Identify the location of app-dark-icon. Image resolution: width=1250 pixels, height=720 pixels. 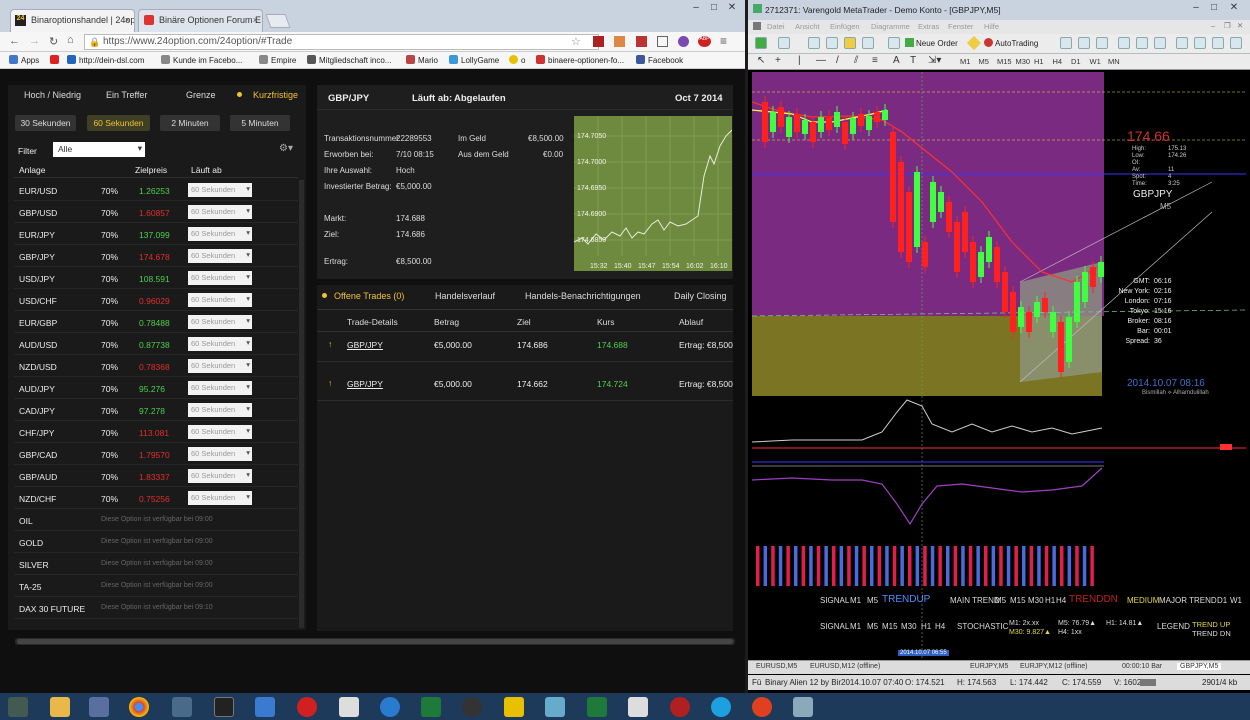
(472, 707).